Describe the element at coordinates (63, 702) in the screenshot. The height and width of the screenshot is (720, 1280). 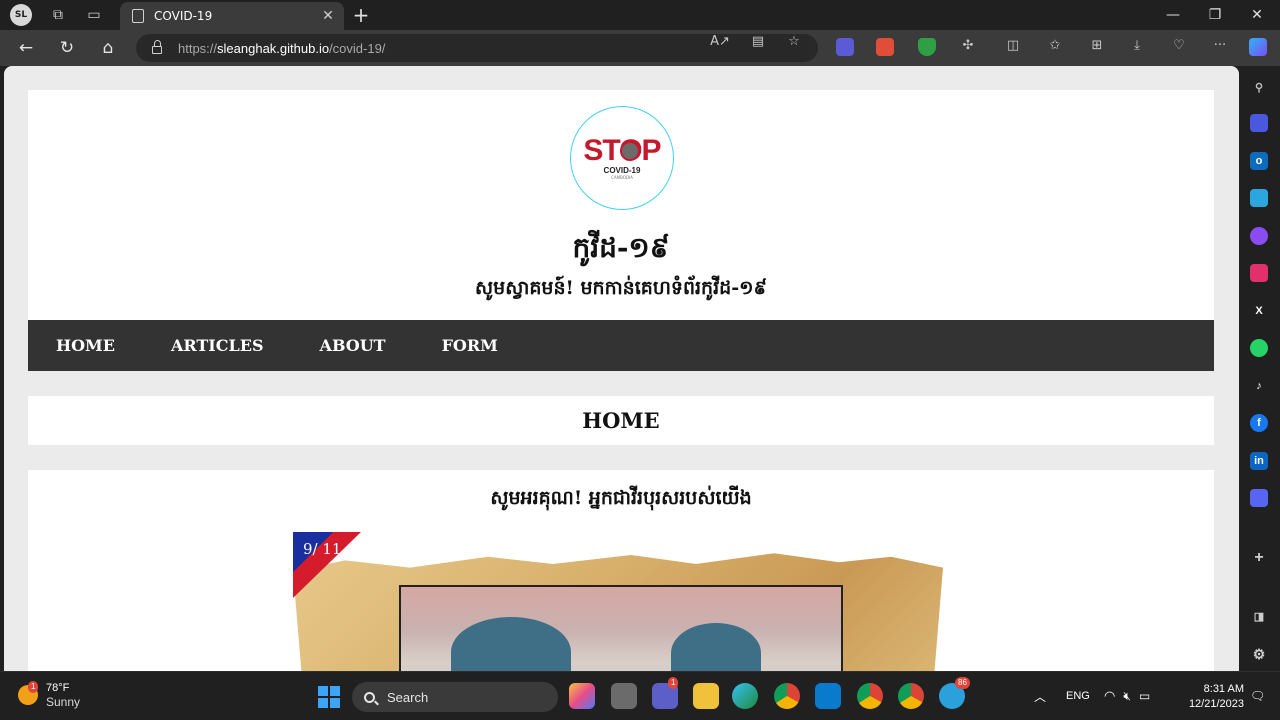
I see `weather-condition: Sunny` at that location.